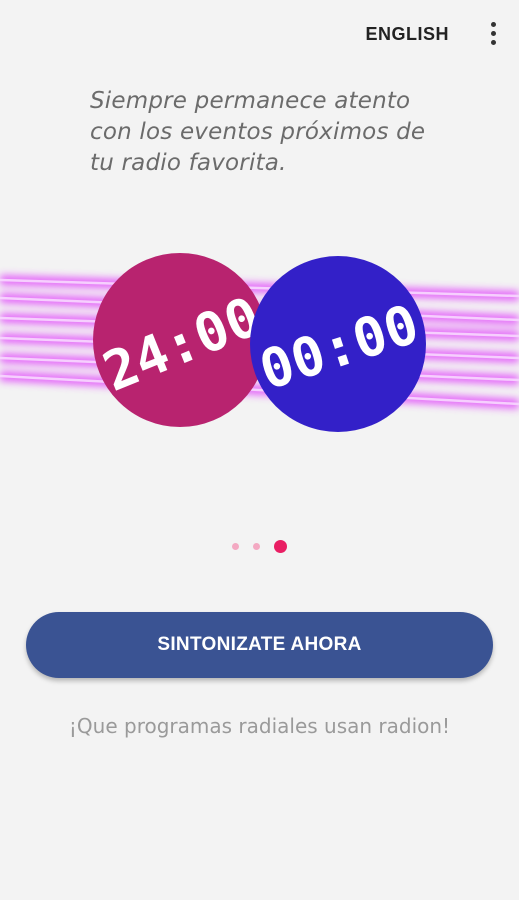 The image size is (519, 900). What do you see at coordinates (259, 645) in the screenshot?
I see `tune-in-button: SINTONIZATE AHORA` at bounding box center [259, 645].